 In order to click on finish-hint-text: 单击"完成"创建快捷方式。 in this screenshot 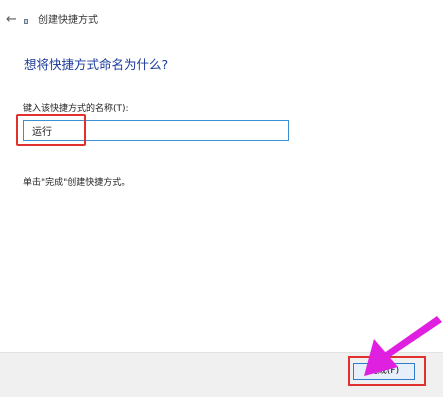, I will do `click(77, 183)`.